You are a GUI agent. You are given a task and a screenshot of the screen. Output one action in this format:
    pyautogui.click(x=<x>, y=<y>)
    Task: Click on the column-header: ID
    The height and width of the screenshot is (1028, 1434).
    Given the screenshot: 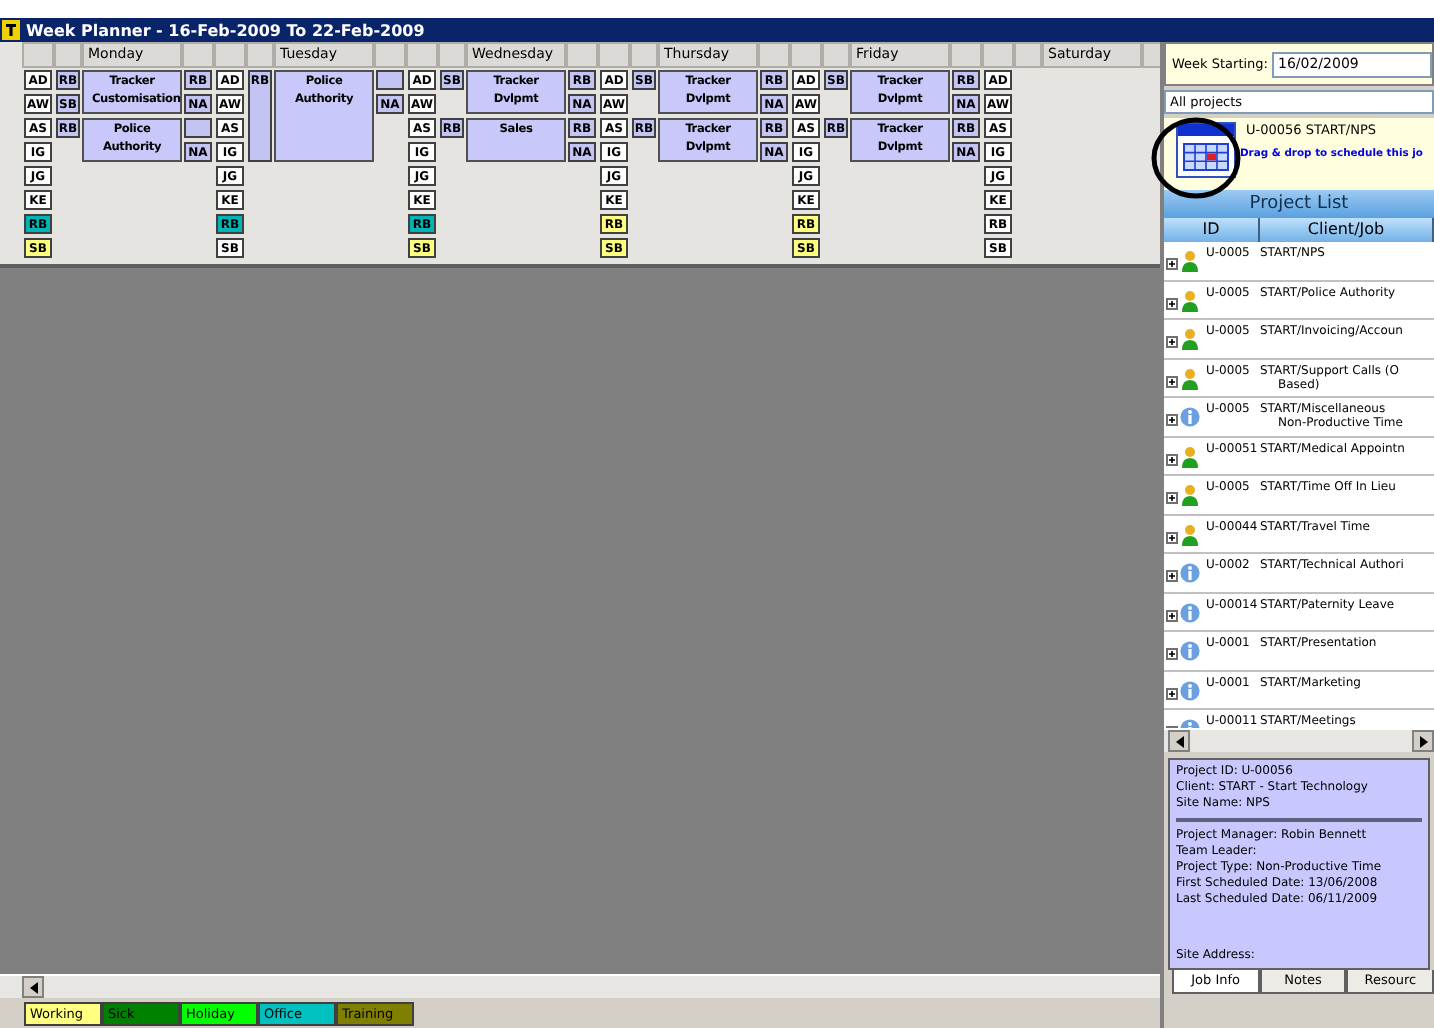 What is the action you would take?
    pyautogui.click(x=1212, y=230)
    